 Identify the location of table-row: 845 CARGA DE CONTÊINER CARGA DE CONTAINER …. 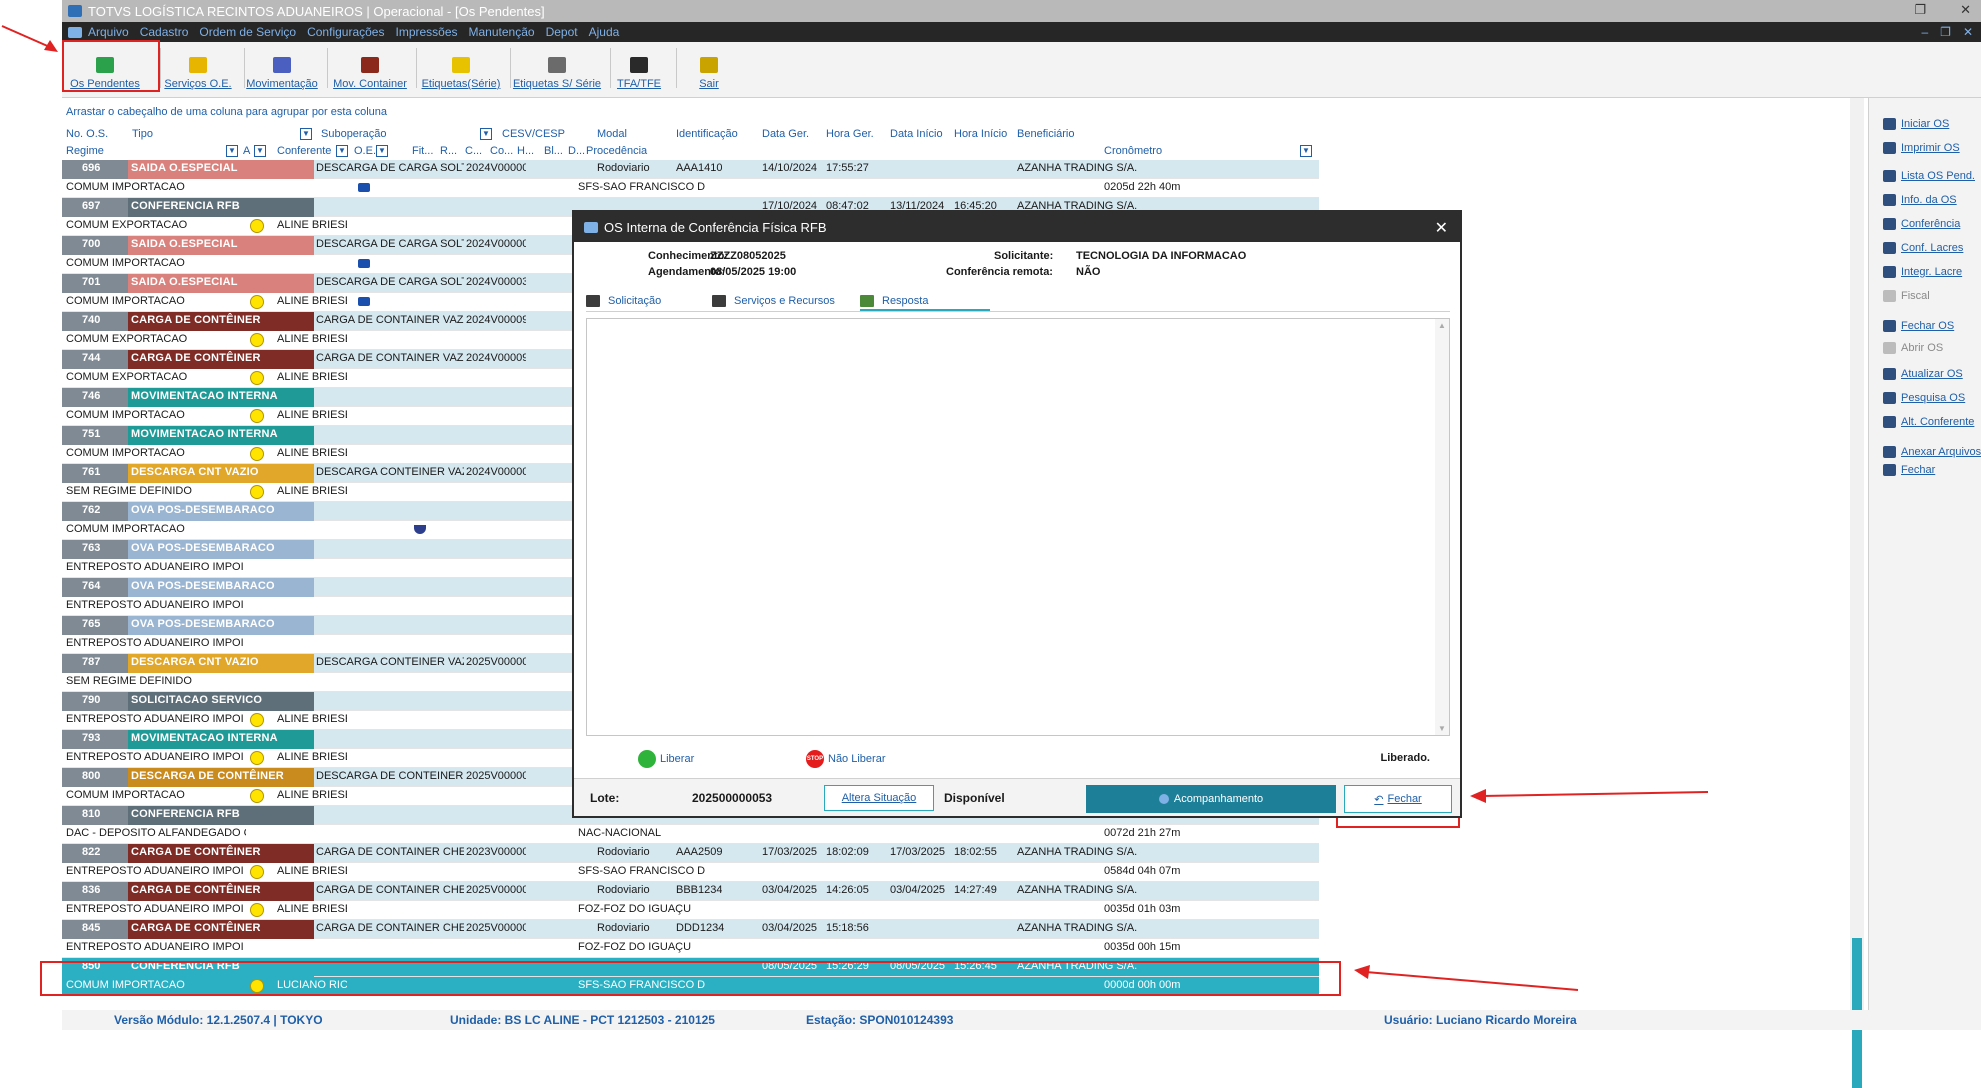
(690, 929).